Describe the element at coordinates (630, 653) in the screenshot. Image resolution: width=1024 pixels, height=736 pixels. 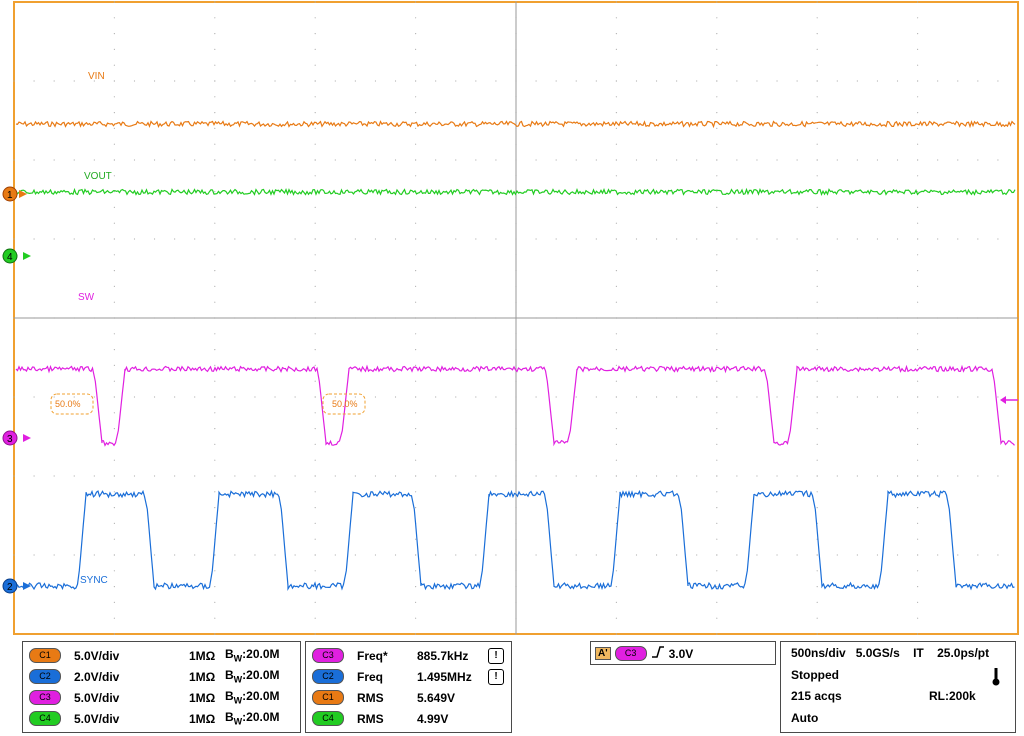
I see `trigger-source-pill: C3` at that location.